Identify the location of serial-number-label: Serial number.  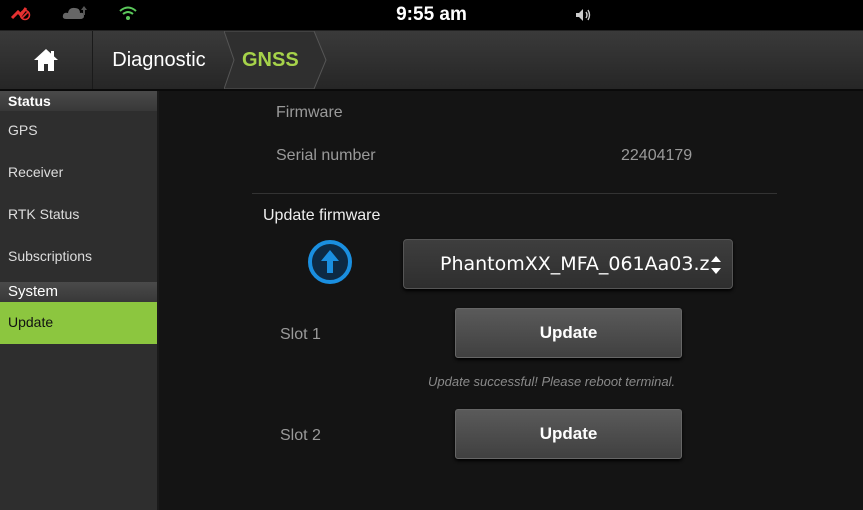
(326, 155).